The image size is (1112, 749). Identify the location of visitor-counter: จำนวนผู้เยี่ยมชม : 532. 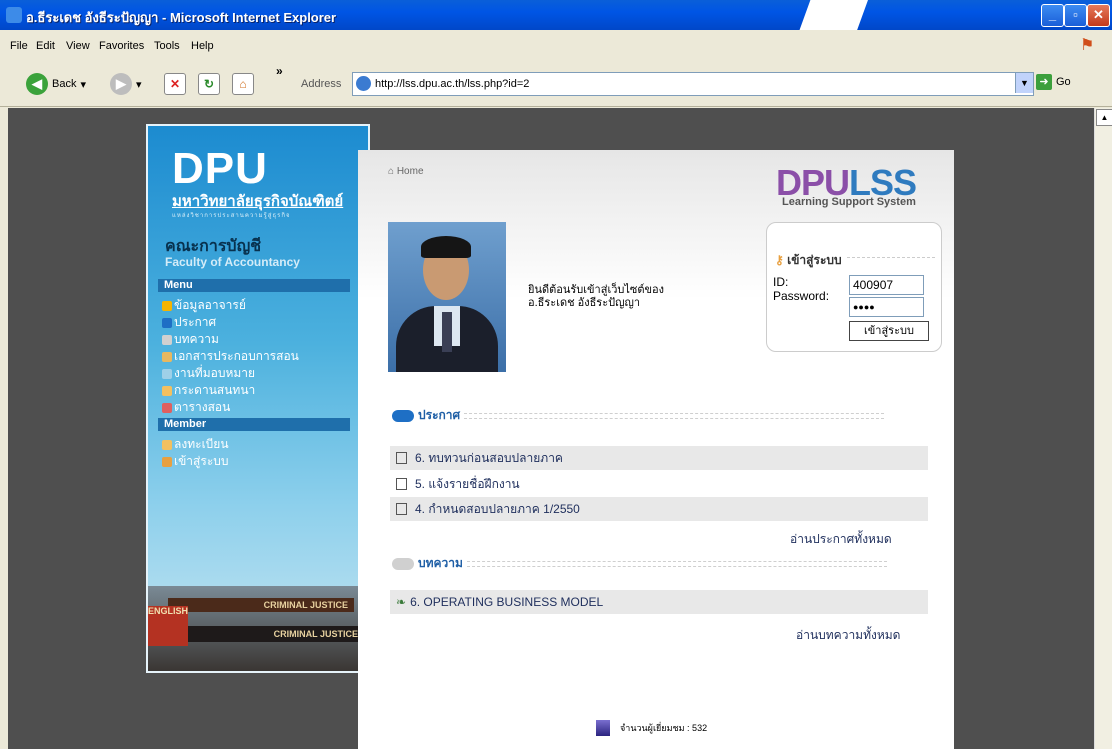
(651, 728).